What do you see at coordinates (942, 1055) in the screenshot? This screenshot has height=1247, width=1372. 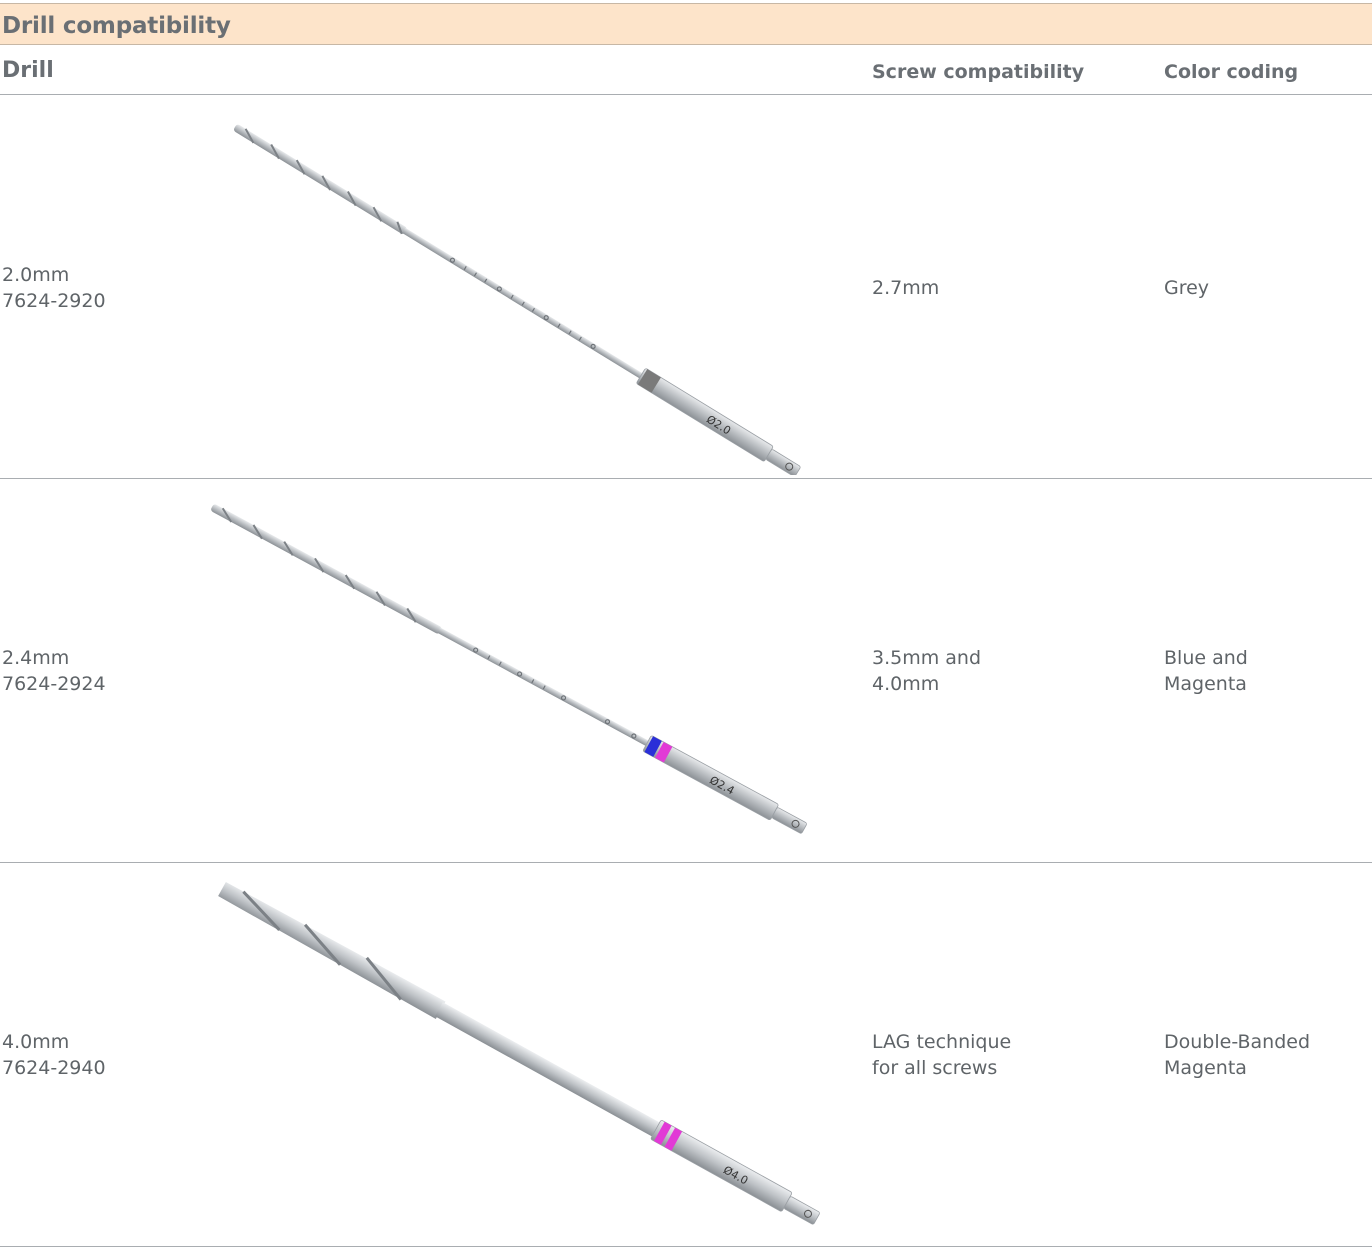 I see `screw-cell: LAG technique for all screws` at bounding box center [942, 1055].